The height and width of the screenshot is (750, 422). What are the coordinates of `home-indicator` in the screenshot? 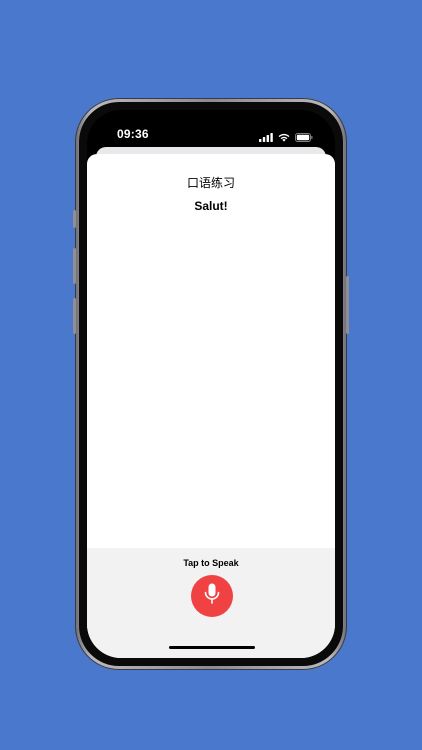 It's located at (212, 647).